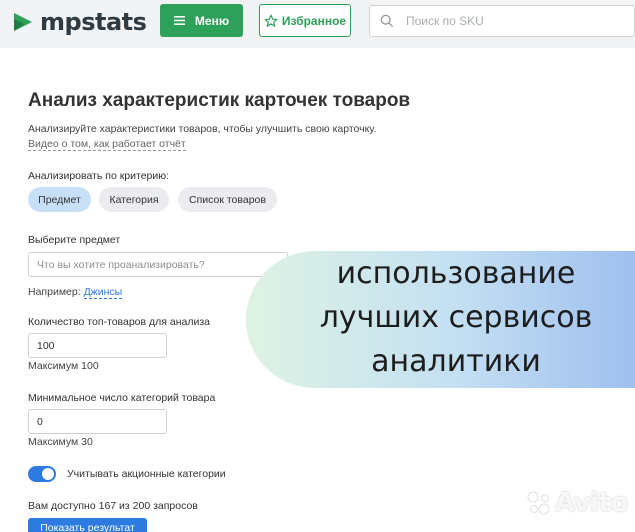  I want to click on logo: mpstats, so click(79, 22).